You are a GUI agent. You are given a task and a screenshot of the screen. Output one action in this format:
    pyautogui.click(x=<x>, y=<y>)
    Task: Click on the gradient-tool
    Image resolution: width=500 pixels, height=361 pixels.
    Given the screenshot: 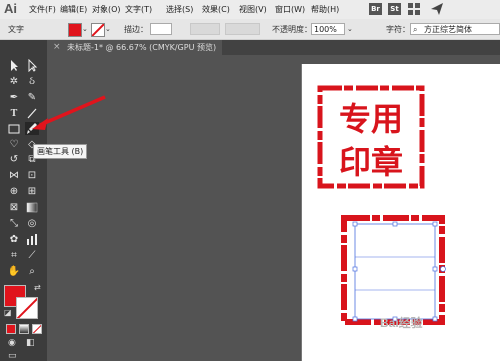 What is the action you would take?
    pyautogui.click(x=32, y=207)
    